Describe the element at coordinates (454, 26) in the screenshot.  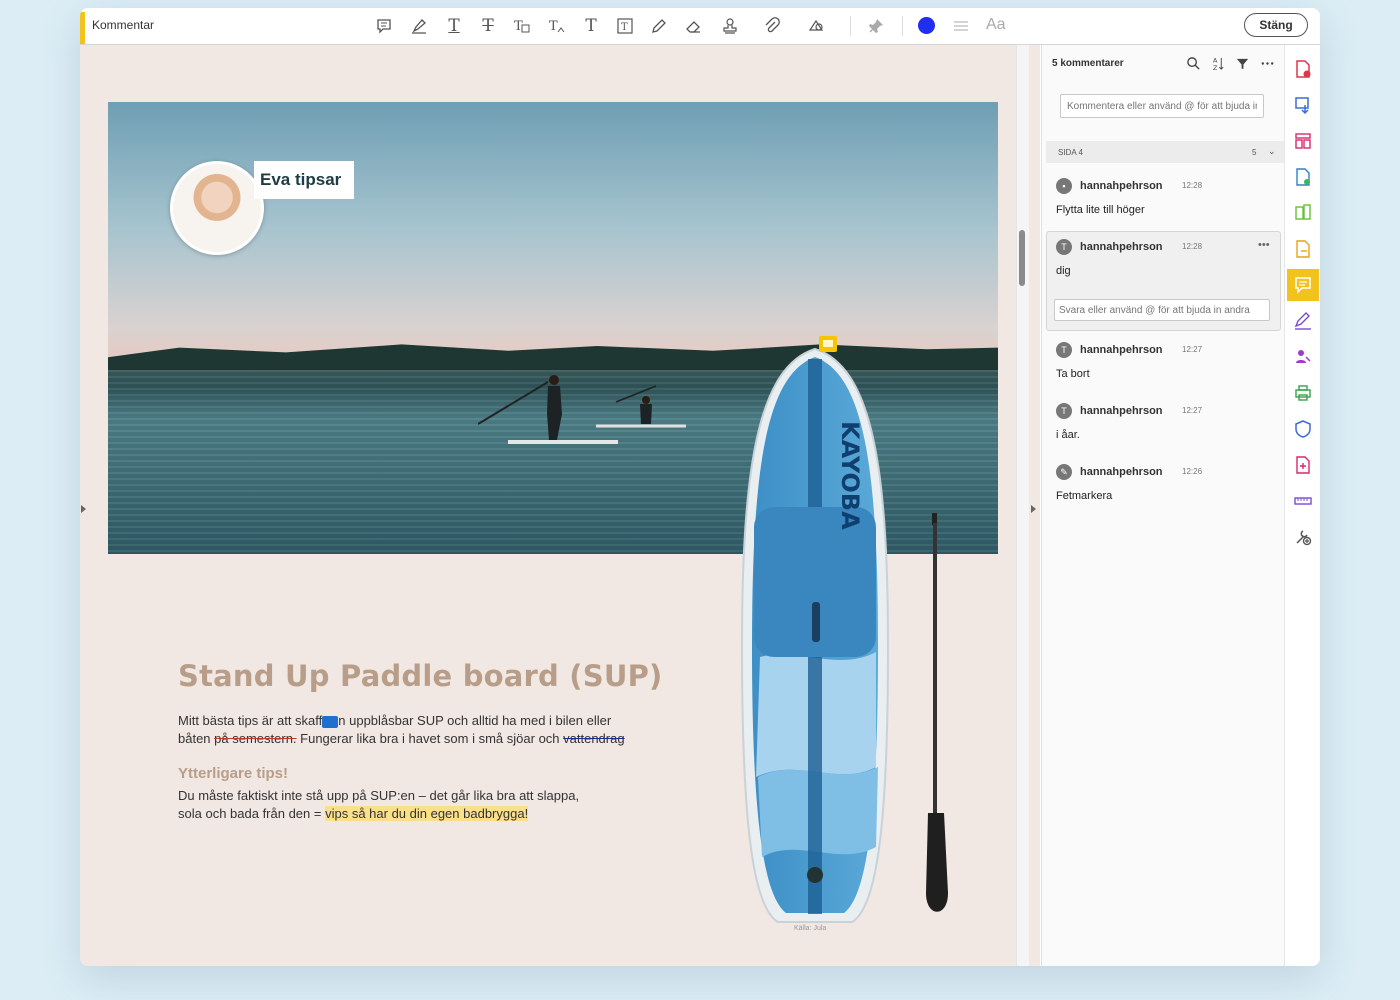
I see `underline-text-icon: T` at that location.